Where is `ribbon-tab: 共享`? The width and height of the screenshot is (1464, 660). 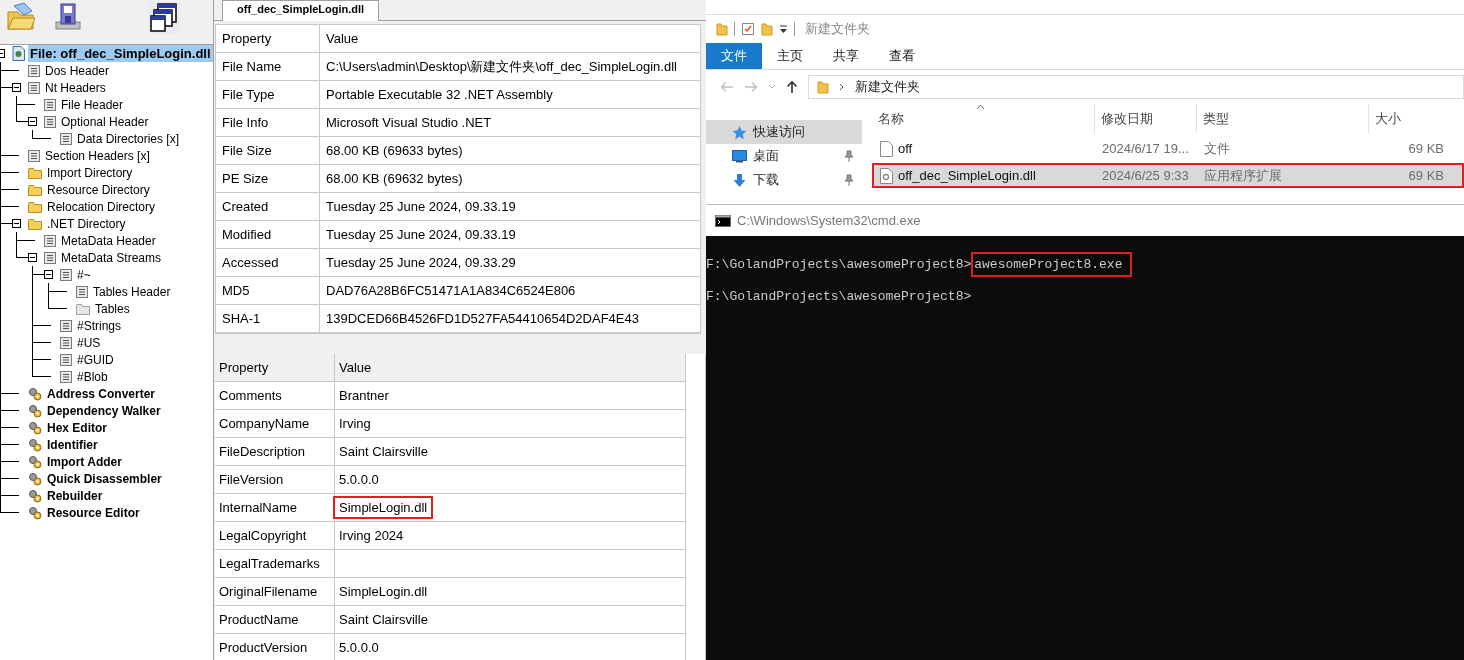 ribbon-tab: 共享 is located at coordinates (846, 56).